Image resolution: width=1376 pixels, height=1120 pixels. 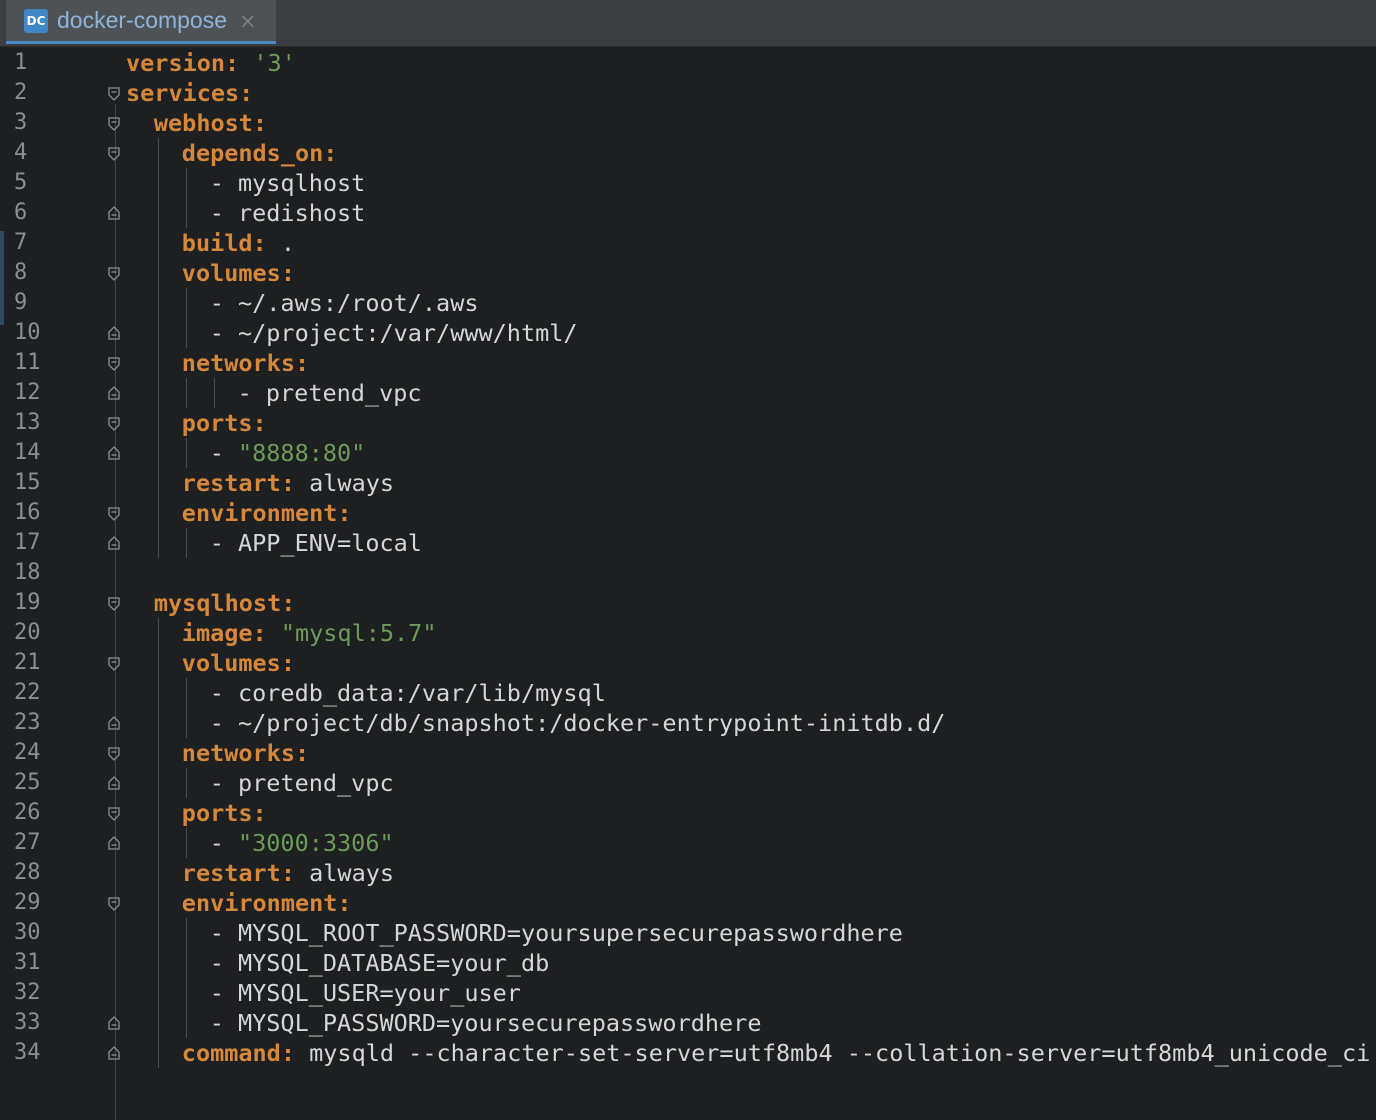 What do you see at coordinates (688, 573) in the screenshot?
I see `code-line: 18` at bounding box center [688, 573].